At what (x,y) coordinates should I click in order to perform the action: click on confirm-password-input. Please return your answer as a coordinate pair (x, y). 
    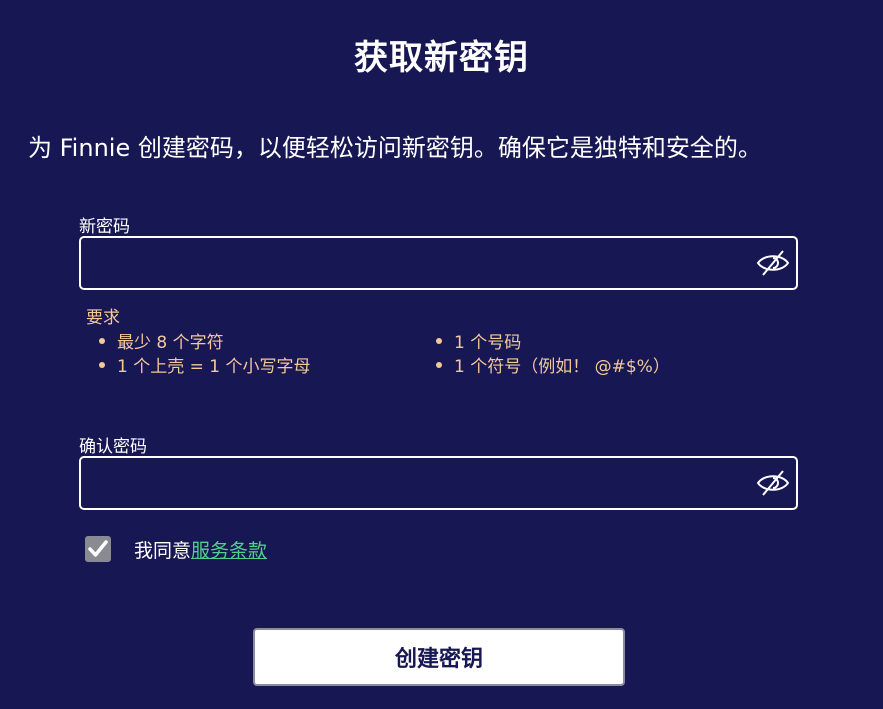
    Looking at the image, I should click on (418, 484).